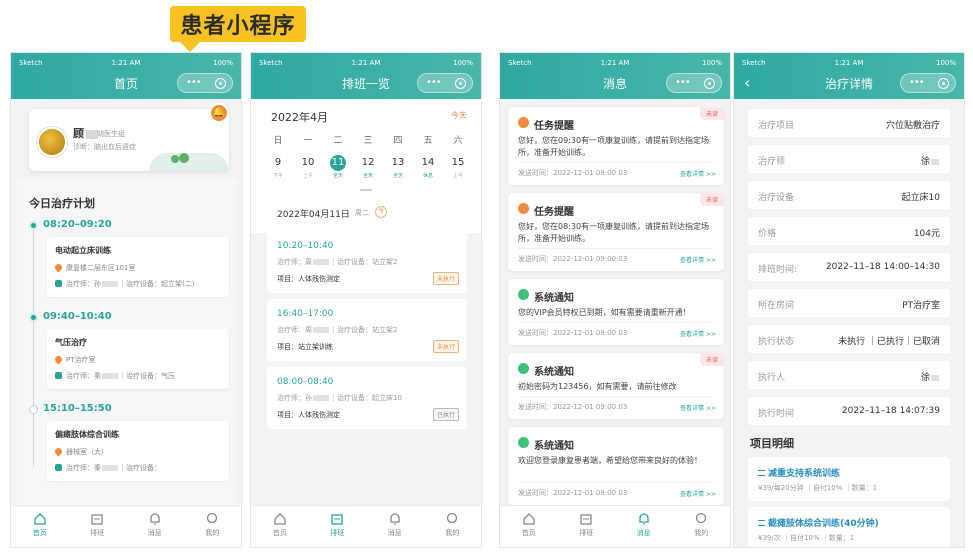 This screenshot has height=555, width=973. I want to click on day-number: 12, so click(368, 162).